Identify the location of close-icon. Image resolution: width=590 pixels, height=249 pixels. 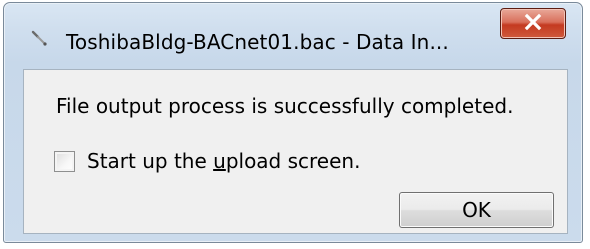
(533, 24).